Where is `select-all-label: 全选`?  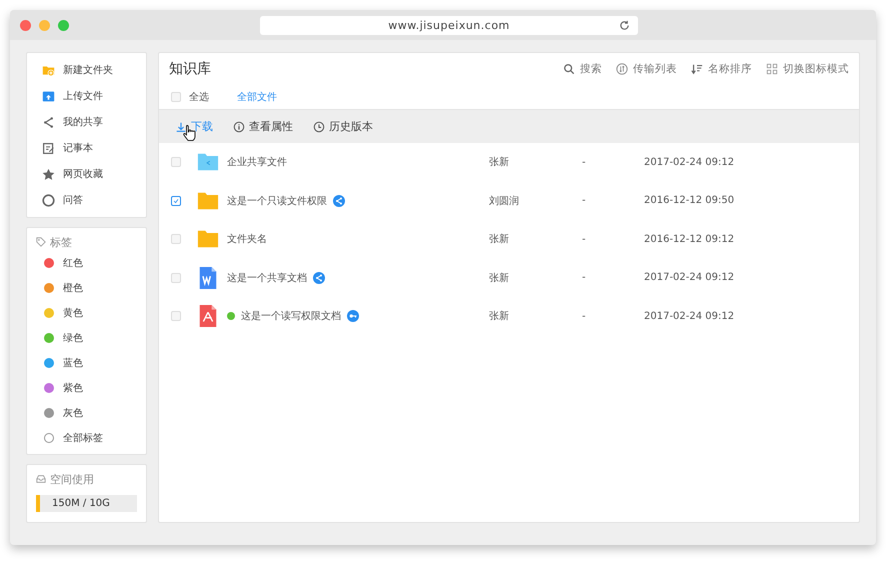 select-all-label: 全选 is located at coordinates (199, 97).